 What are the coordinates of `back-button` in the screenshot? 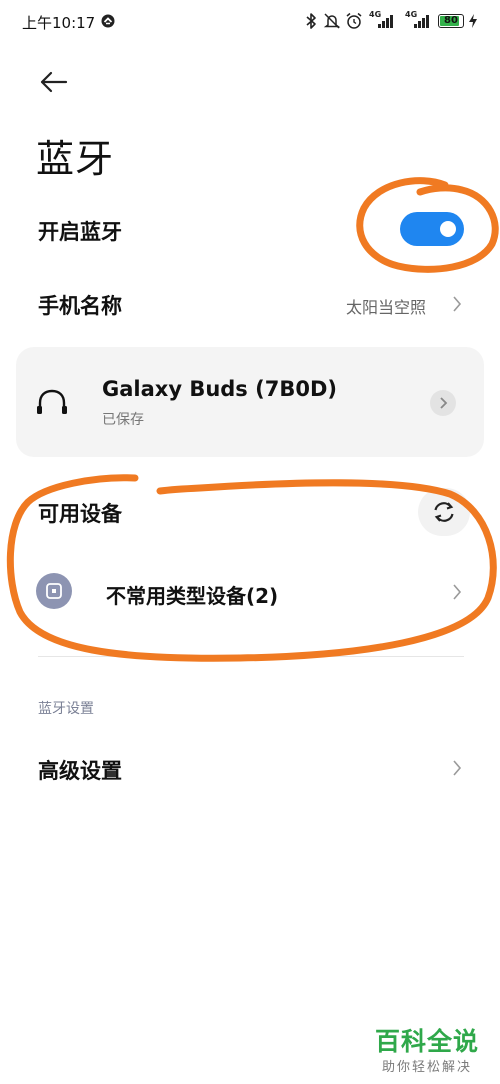 It's located at (54, 82).